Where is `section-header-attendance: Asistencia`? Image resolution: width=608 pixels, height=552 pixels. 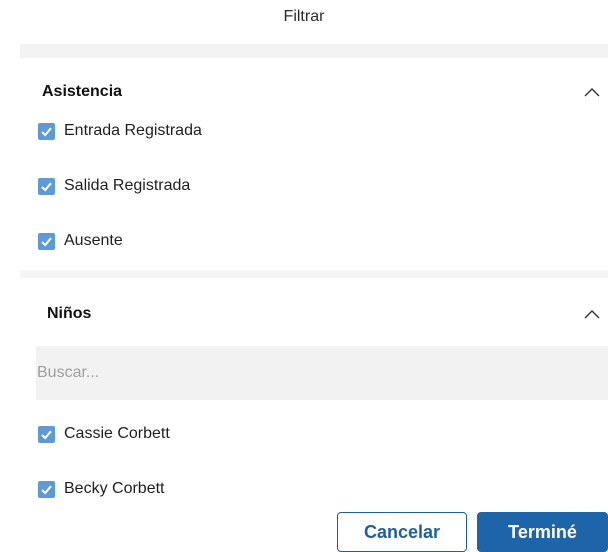 section-header-attendance: Asistencia is located at coordinates (304, 92).